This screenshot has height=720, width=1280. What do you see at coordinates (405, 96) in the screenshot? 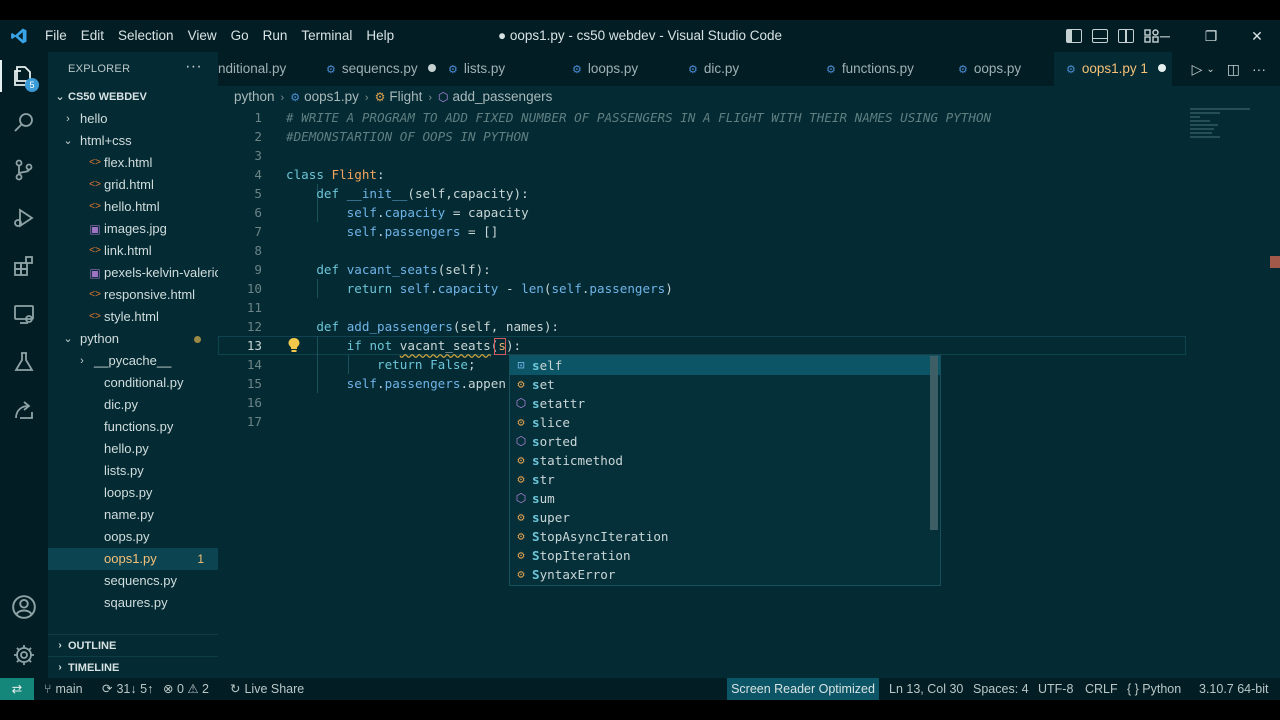
I see `breadcrumb-class: Flight` at bounding box center [405, 96].